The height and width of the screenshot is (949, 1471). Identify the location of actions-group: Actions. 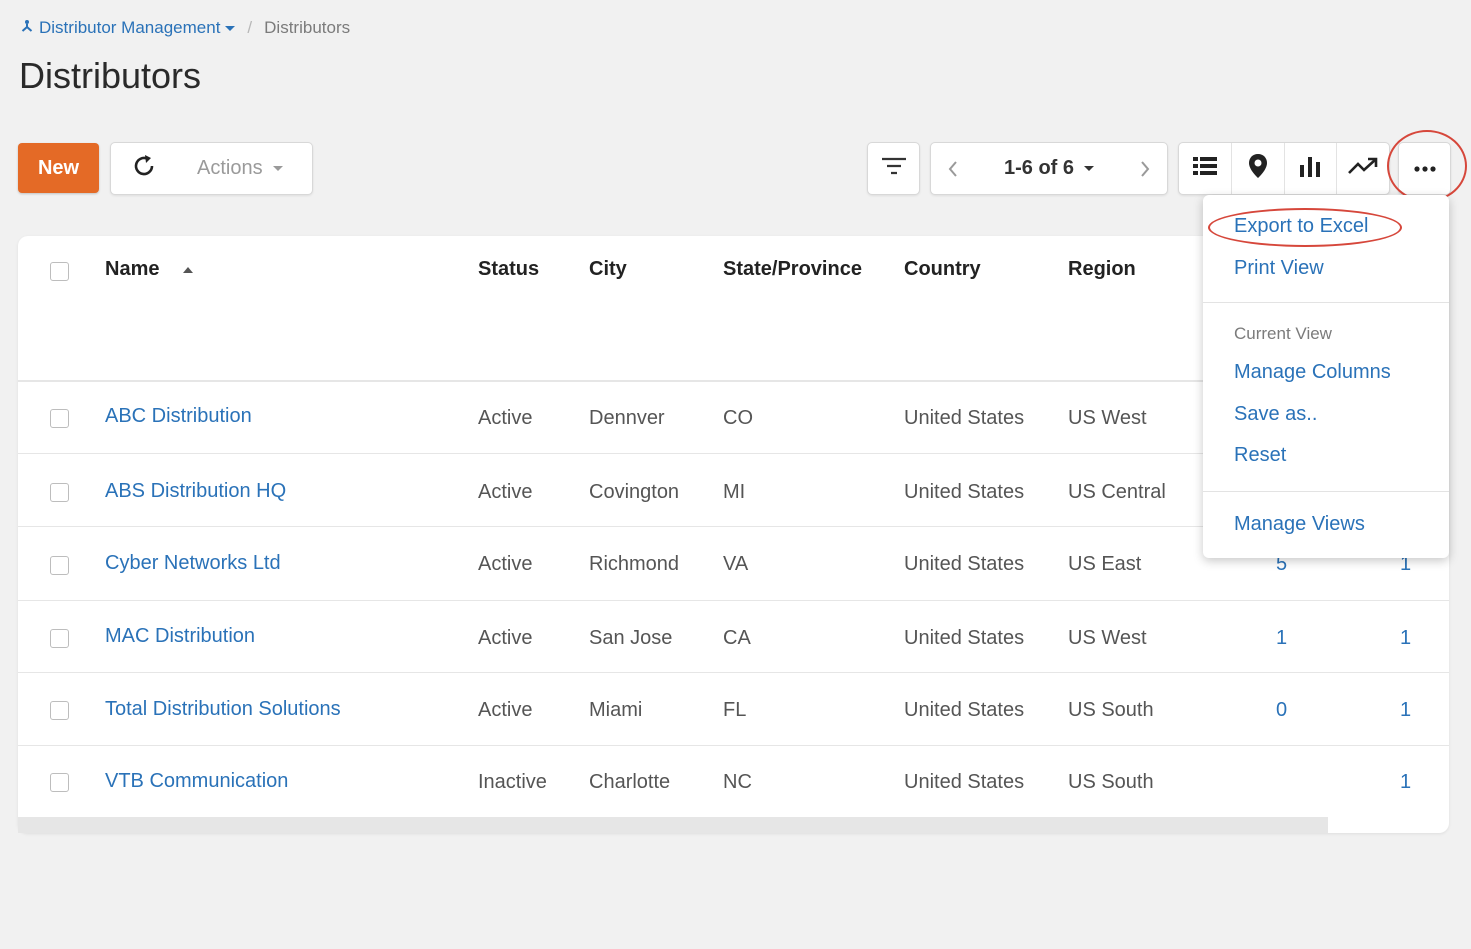
(211, 168).